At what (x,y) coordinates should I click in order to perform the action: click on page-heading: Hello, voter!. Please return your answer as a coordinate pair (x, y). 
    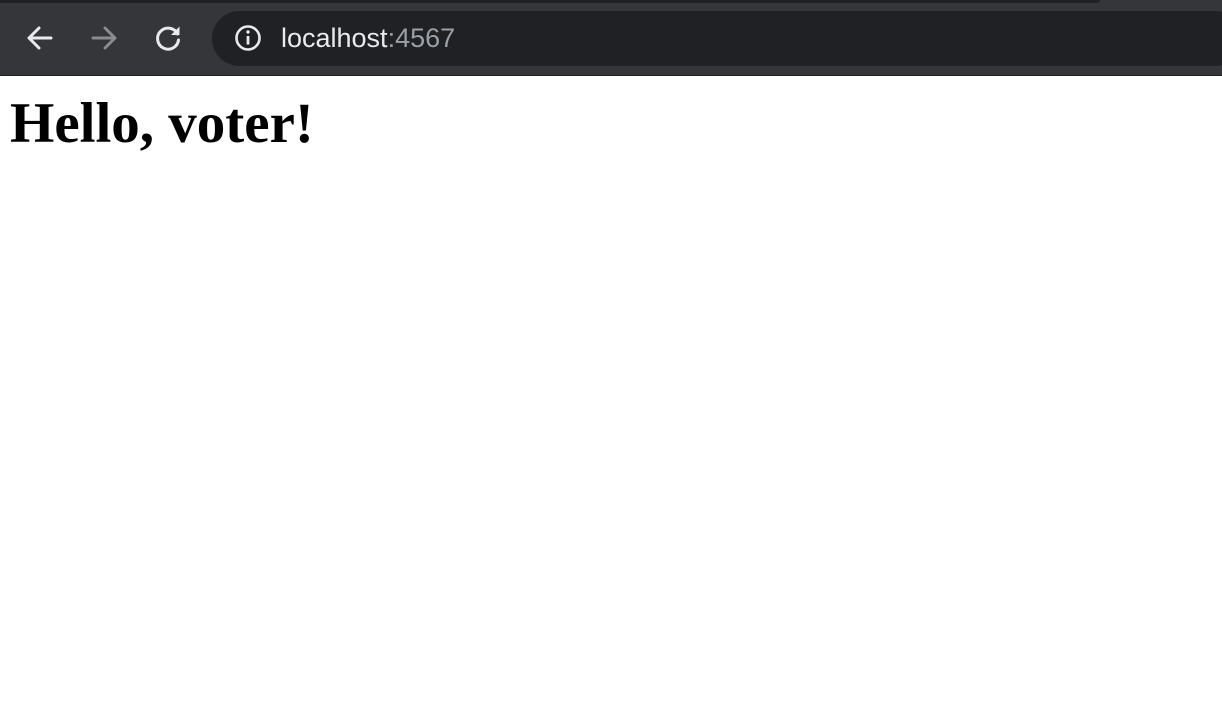
    Looking at the image, I should click on (162, 123).